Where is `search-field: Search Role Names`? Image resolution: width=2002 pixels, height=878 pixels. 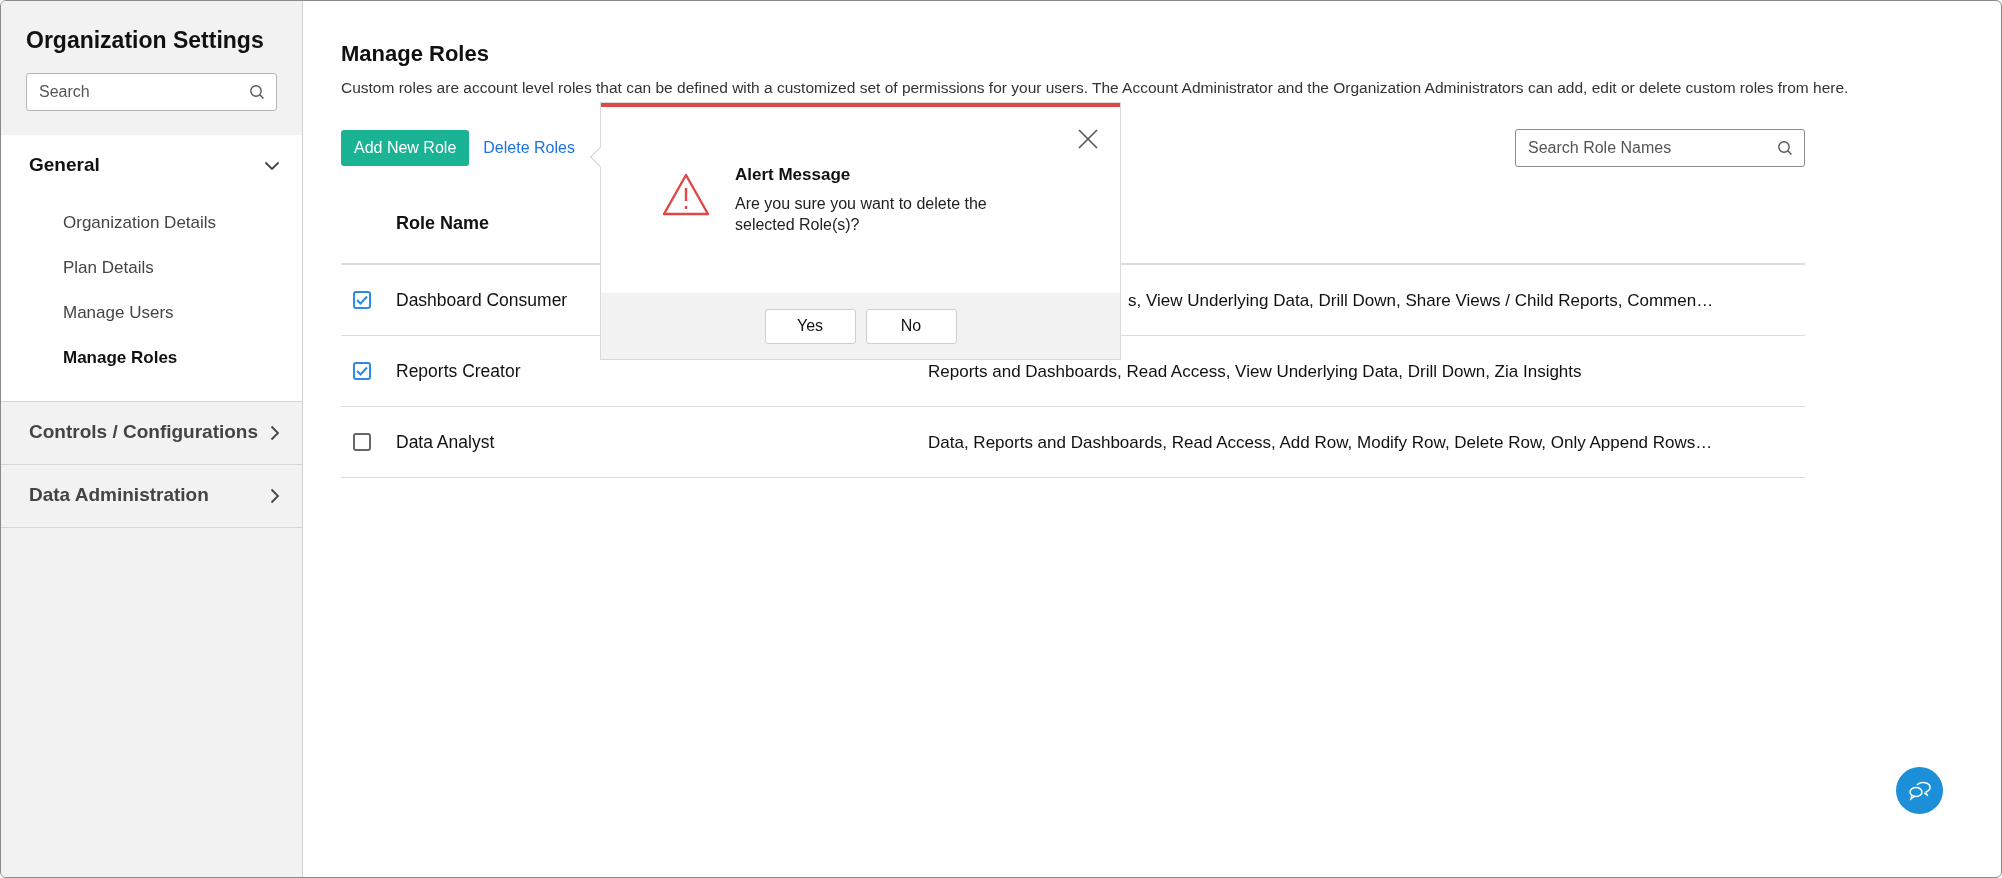
search-field: Search Role Names is located at coordinates (1660, 148).